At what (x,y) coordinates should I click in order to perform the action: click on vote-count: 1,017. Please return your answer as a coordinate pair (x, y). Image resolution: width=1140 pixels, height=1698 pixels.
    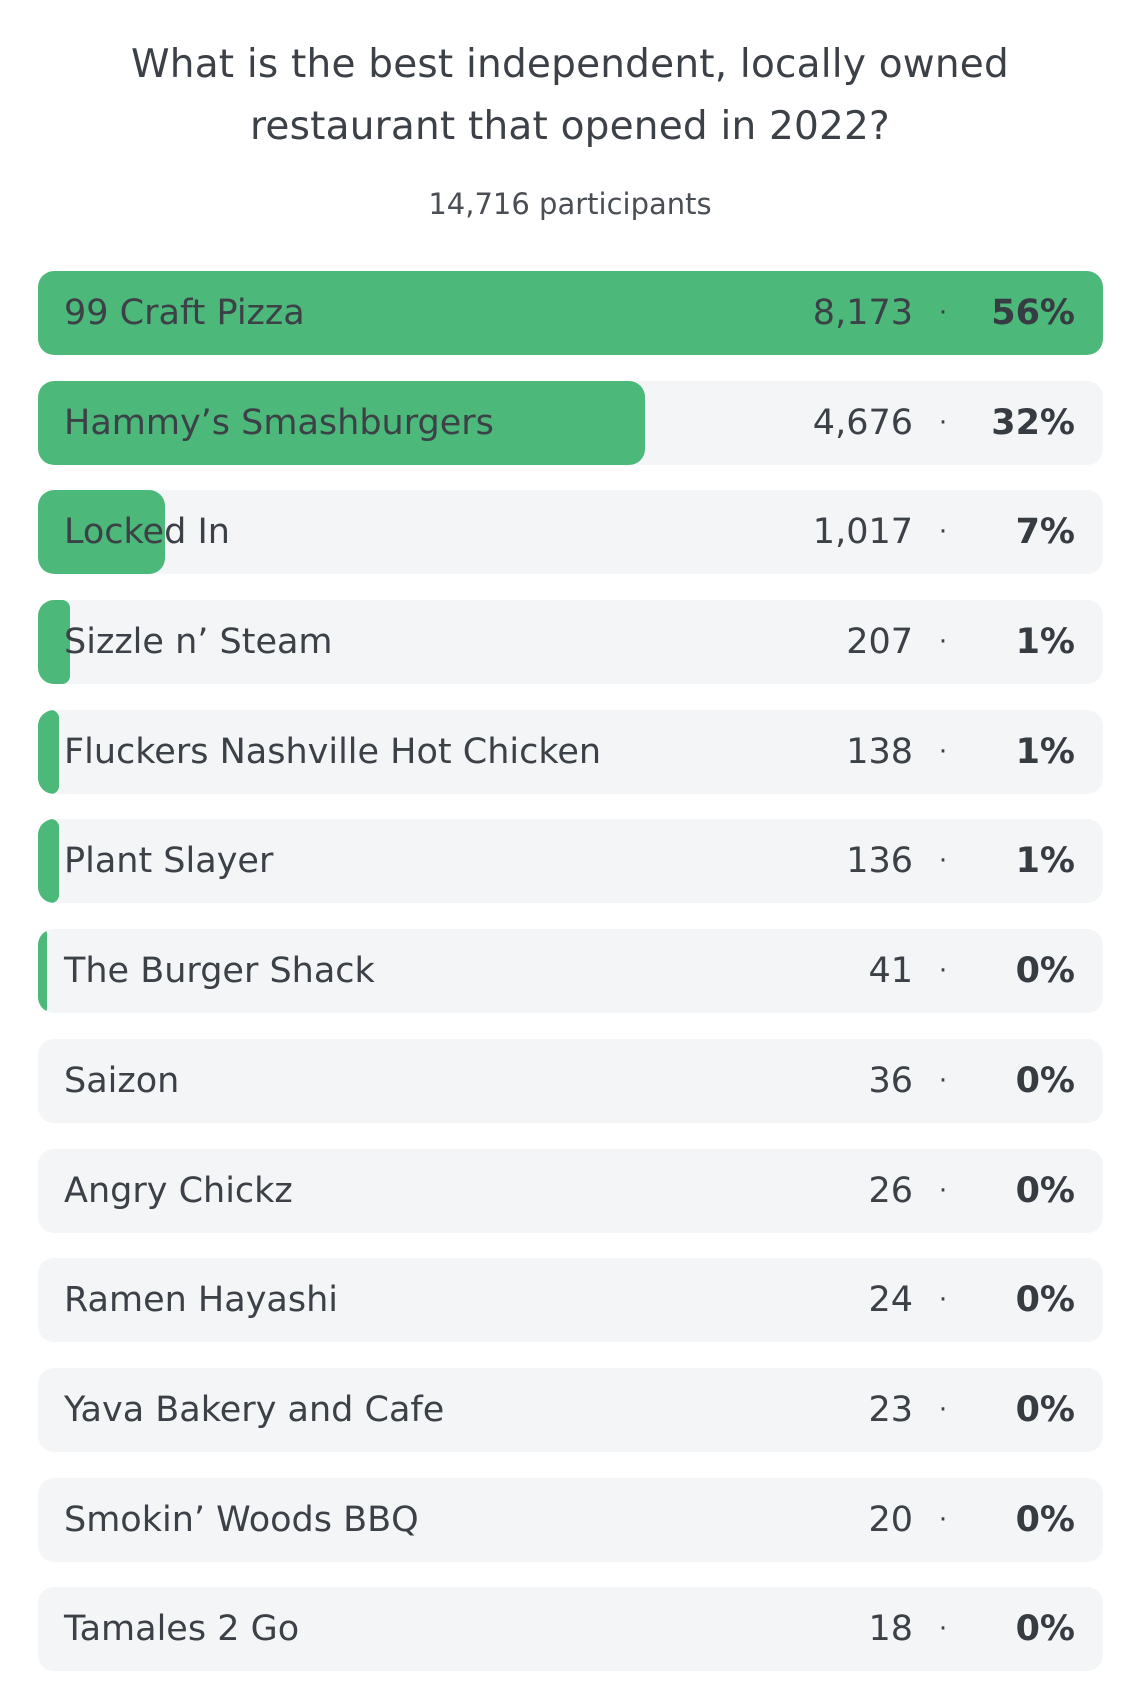
    Looking at the image, I should click on (862, 532).